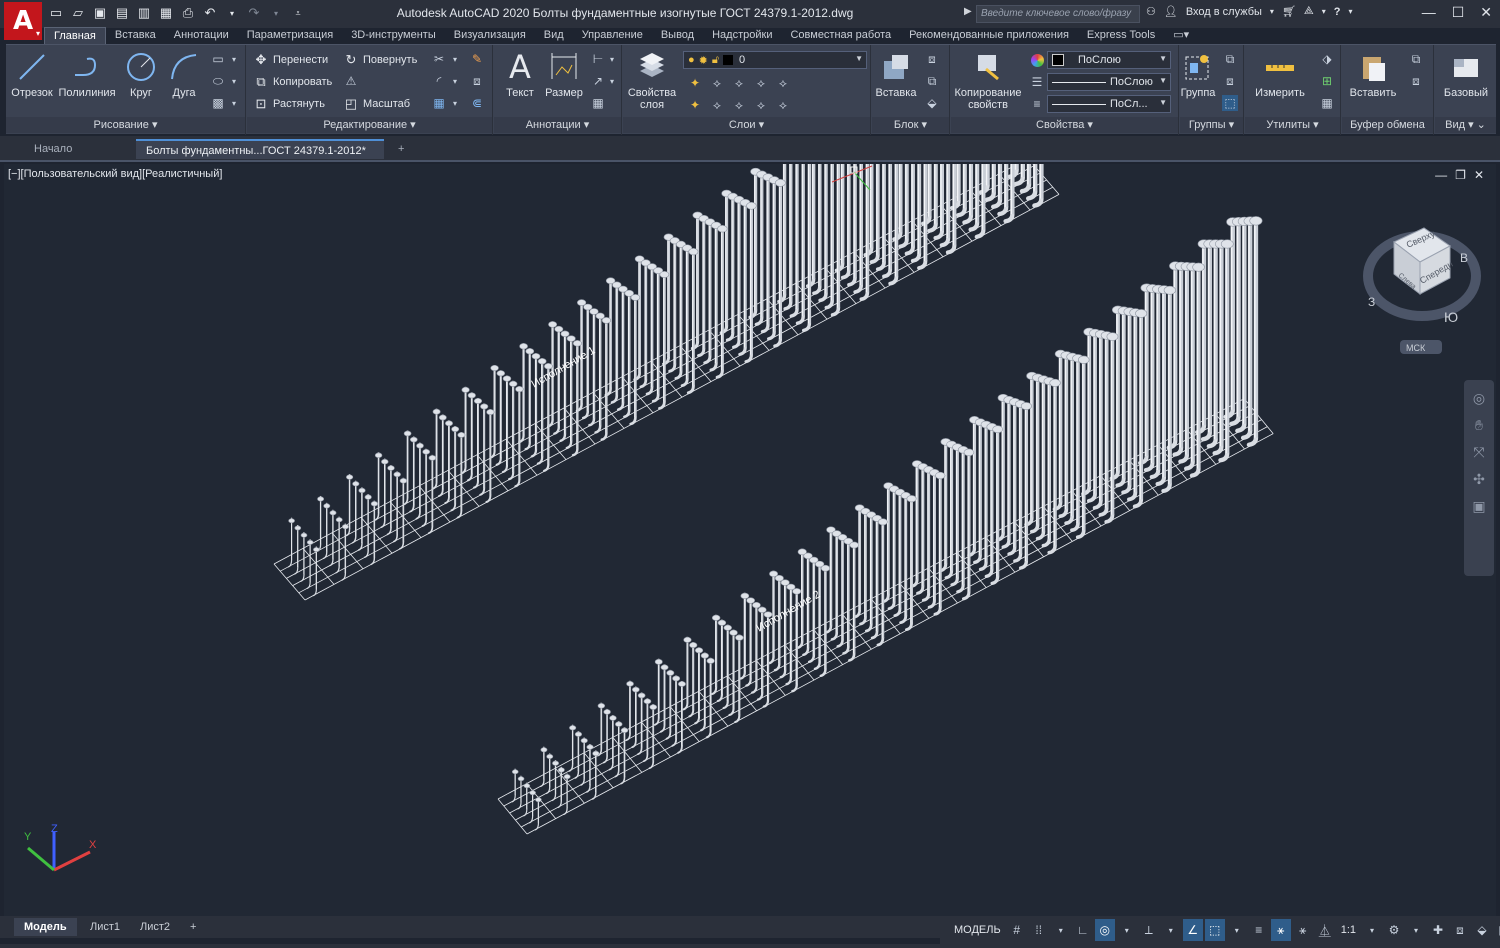 This screenshot has height=948, width=1500. Describe the element at coordinates (78, 13) in the screenshot. I see `open-file-icon: ▱` at that location.